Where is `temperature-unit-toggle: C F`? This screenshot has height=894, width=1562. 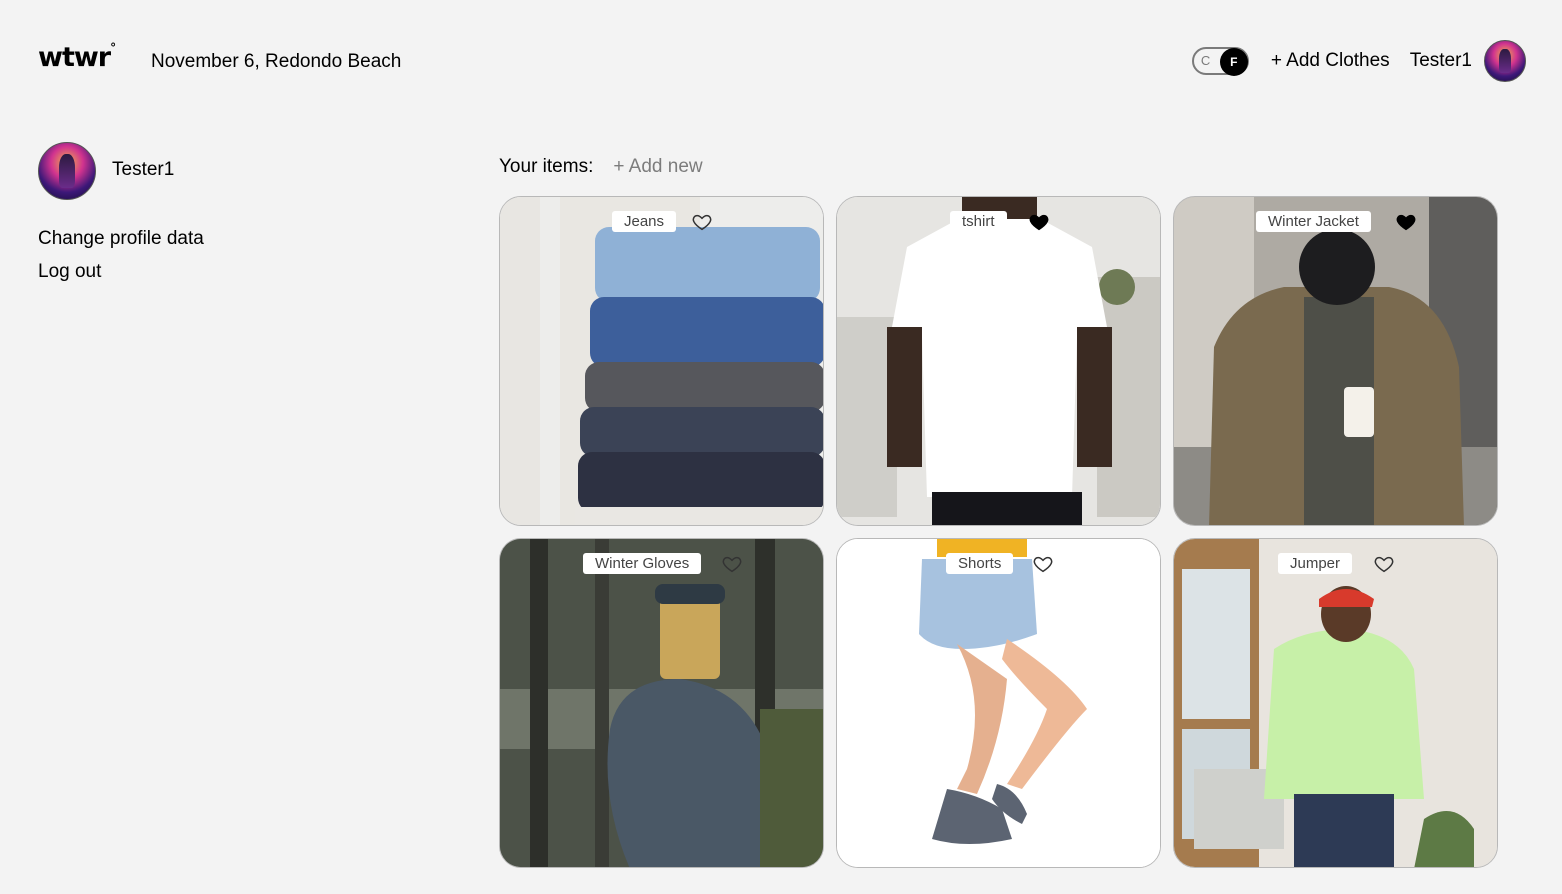
temperature-unit-toggle: C F is located at coordinates (1220, 61).